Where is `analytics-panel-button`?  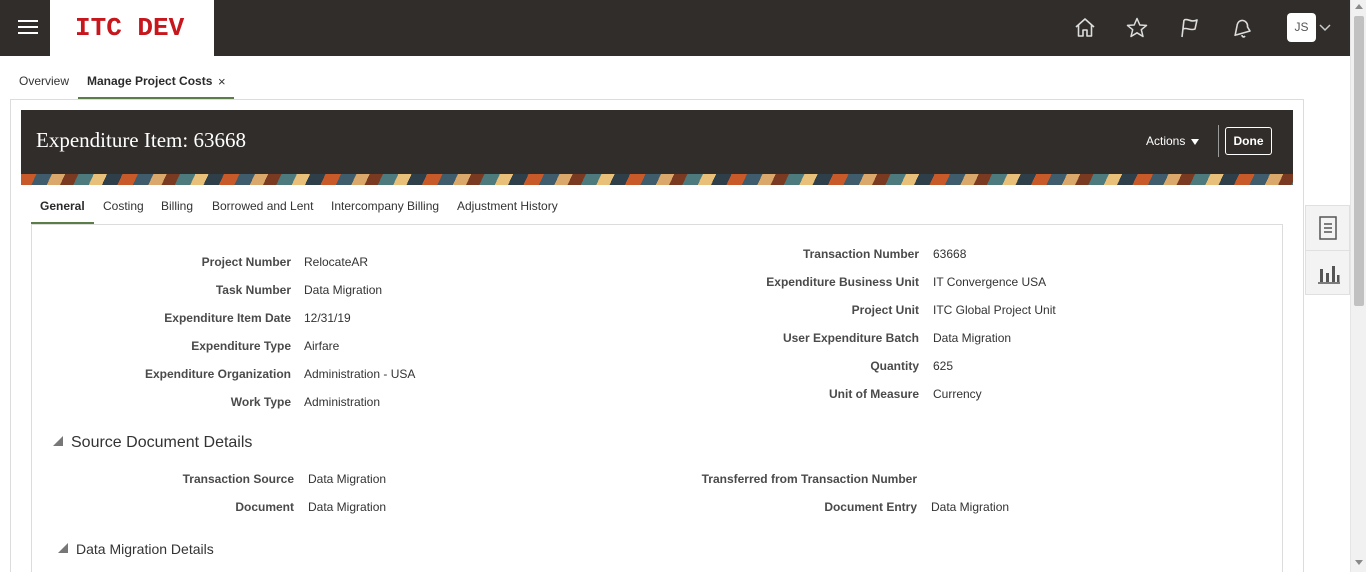 analytics-panel-button is located at coordinates (1328, 272).